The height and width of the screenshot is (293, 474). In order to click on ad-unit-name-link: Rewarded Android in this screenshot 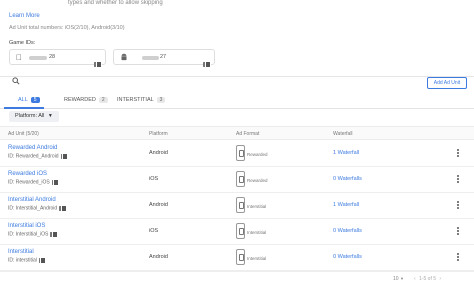, I will do `click(32, 148)`.